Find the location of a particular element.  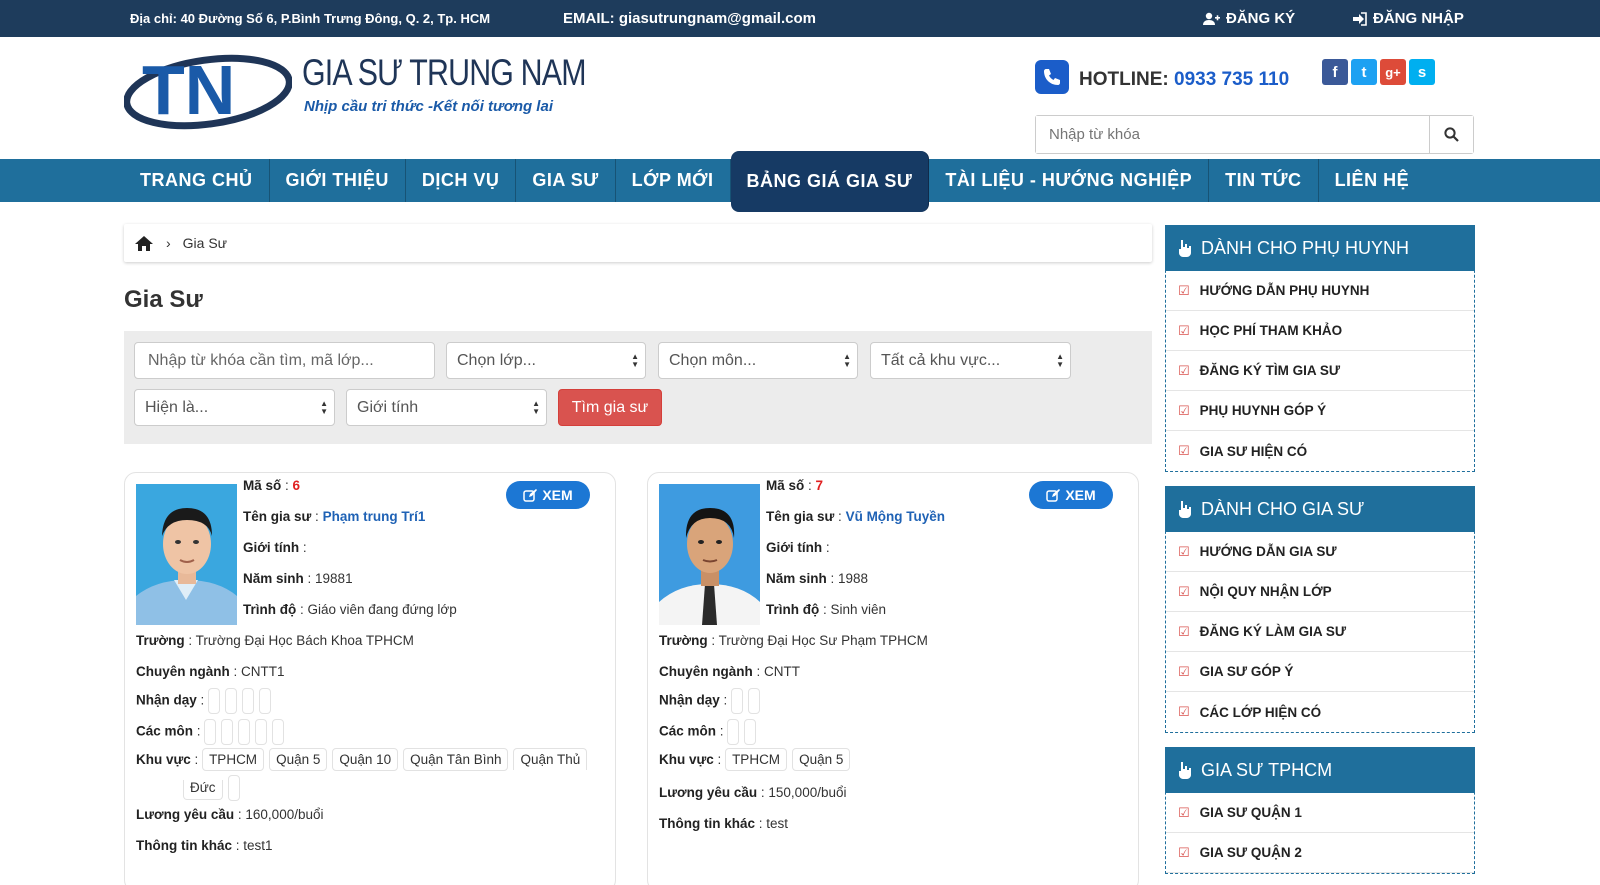

sidebar-item: ☑ NỘI QUY NHẬN LỚP is located at coordinates (1320, 592).